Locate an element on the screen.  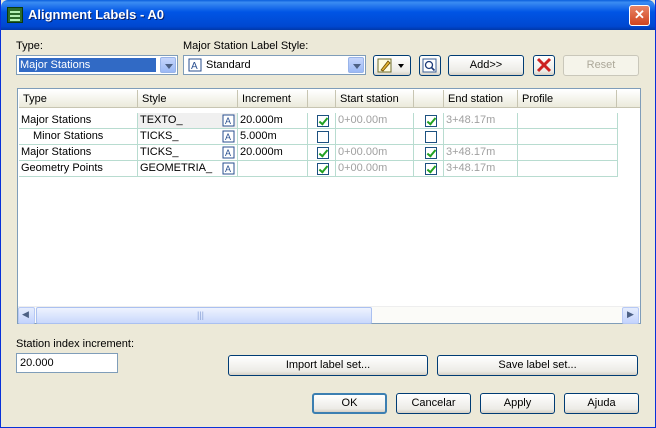
scroll-left-button: ◀ is located at coordinates (26, 315).